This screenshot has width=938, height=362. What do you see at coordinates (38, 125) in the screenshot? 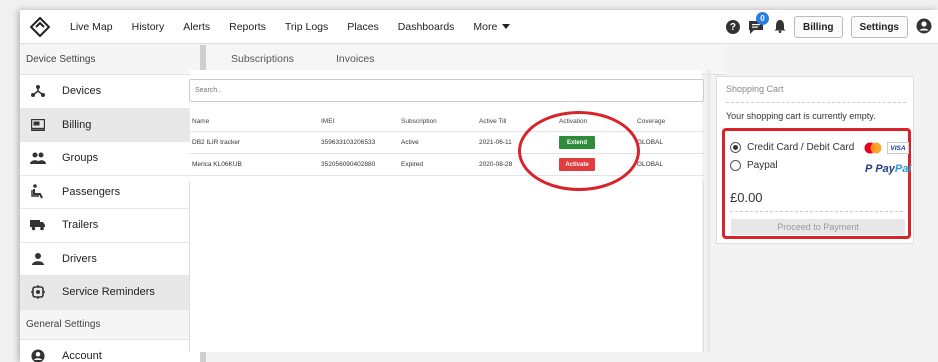
I see `billing-icon` at bounding box center [38, 125].